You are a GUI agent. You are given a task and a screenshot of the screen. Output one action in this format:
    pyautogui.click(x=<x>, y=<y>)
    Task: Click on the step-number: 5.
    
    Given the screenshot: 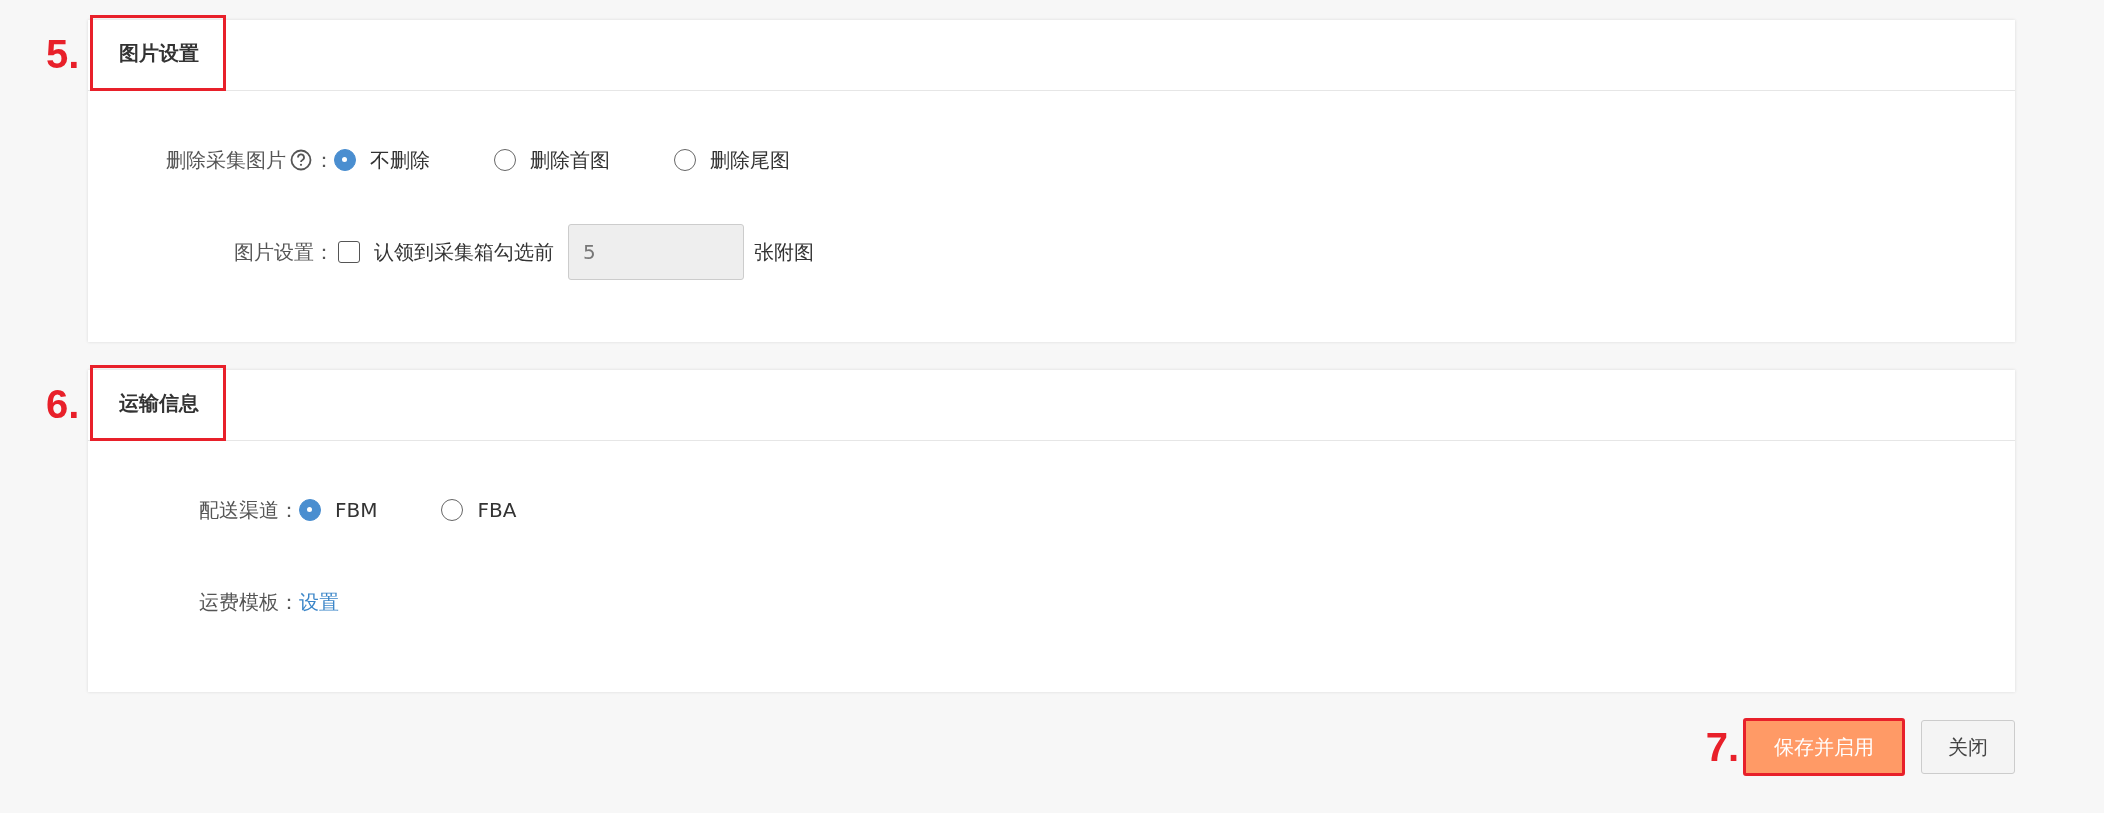 What is the action you would take?
    pyautogui.click(x=63, y=54)
    